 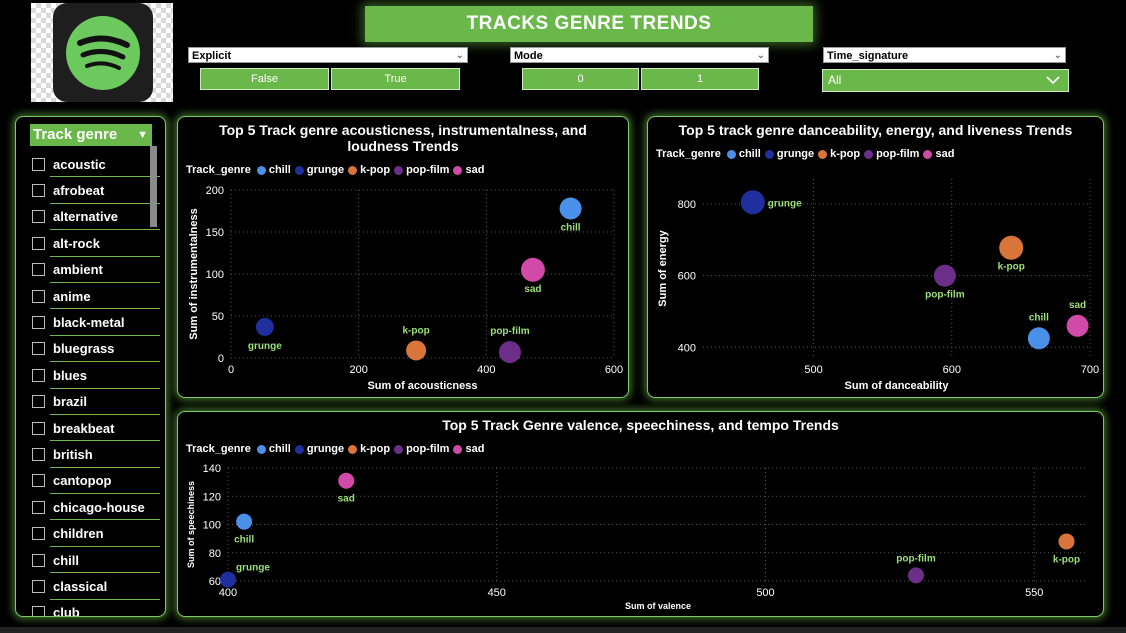 What do you see at coordinates (639, 55) in the screenshot?
I see `mode-slicer-header: Mode ⌄` at bounding box center [639, 55].